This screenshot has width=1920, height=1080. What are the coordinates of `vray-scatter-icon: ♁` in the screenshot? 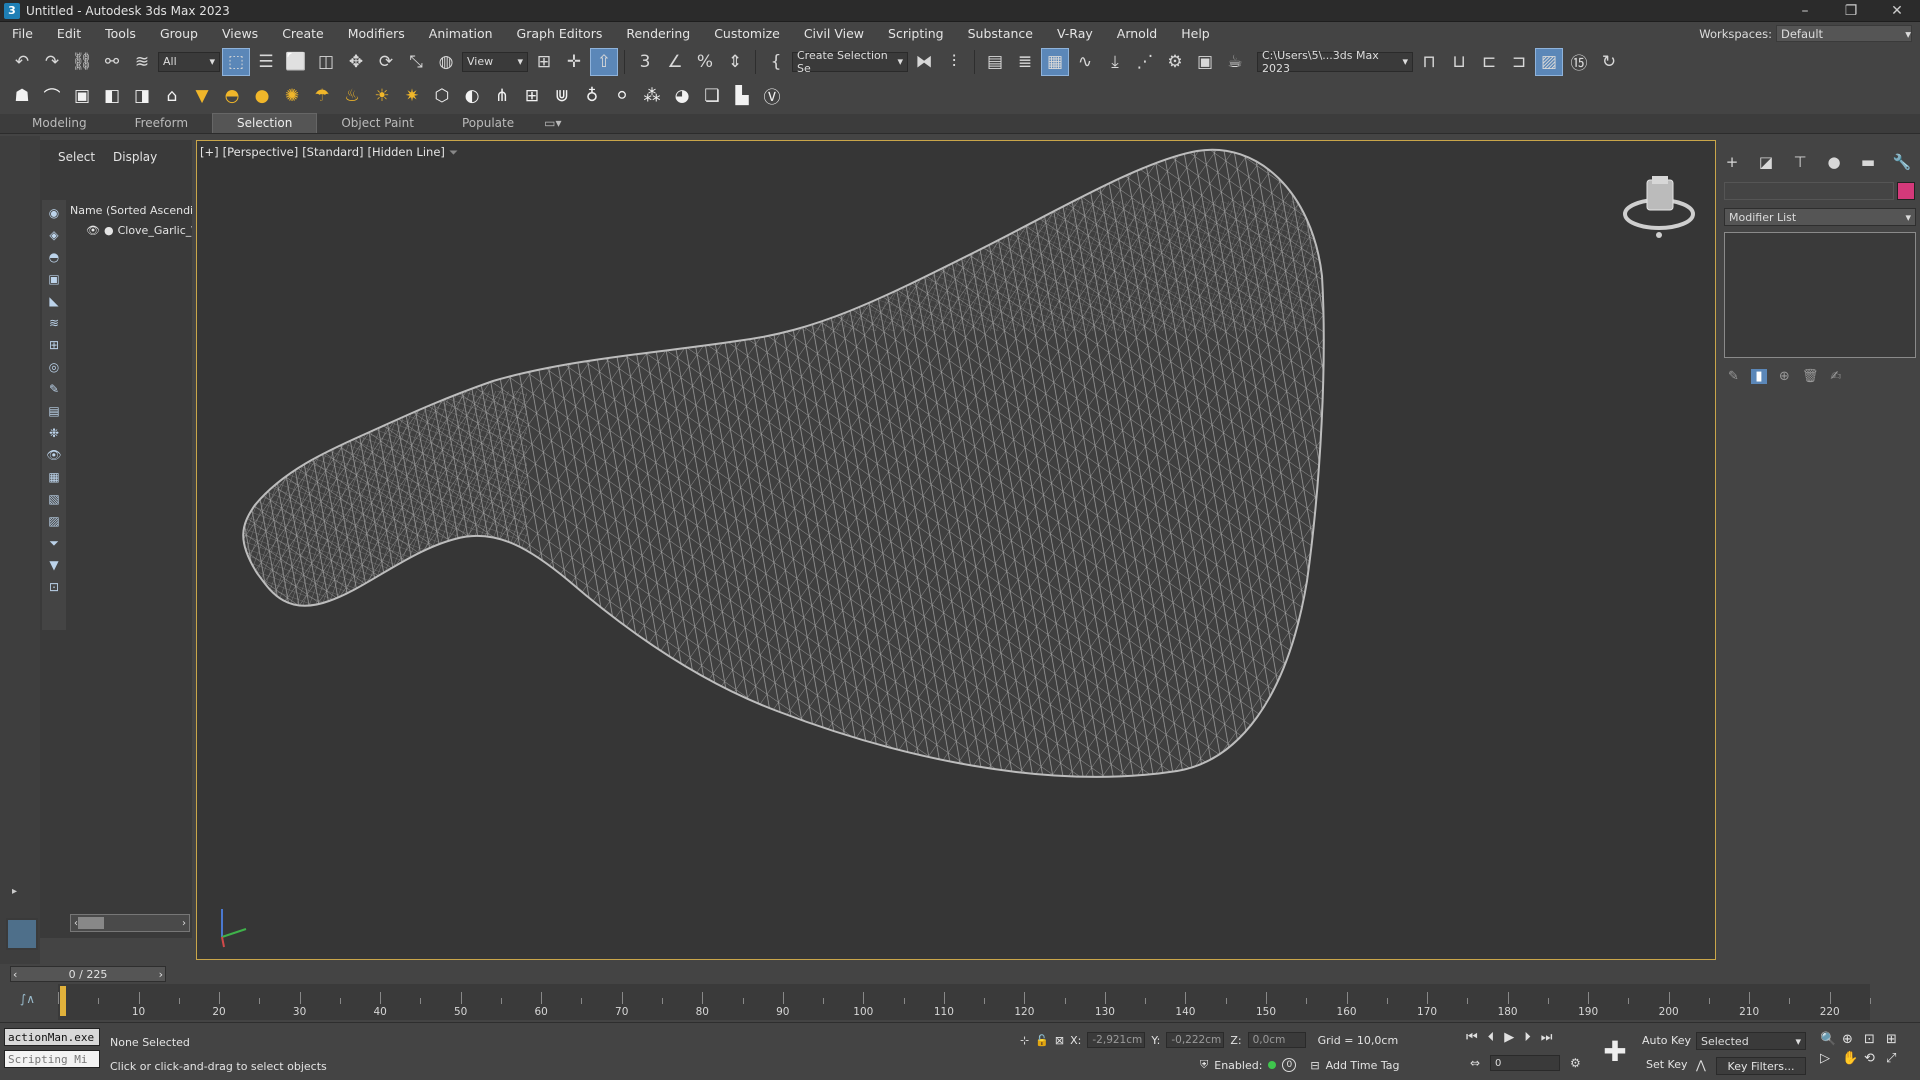 It's located at (592, 96).